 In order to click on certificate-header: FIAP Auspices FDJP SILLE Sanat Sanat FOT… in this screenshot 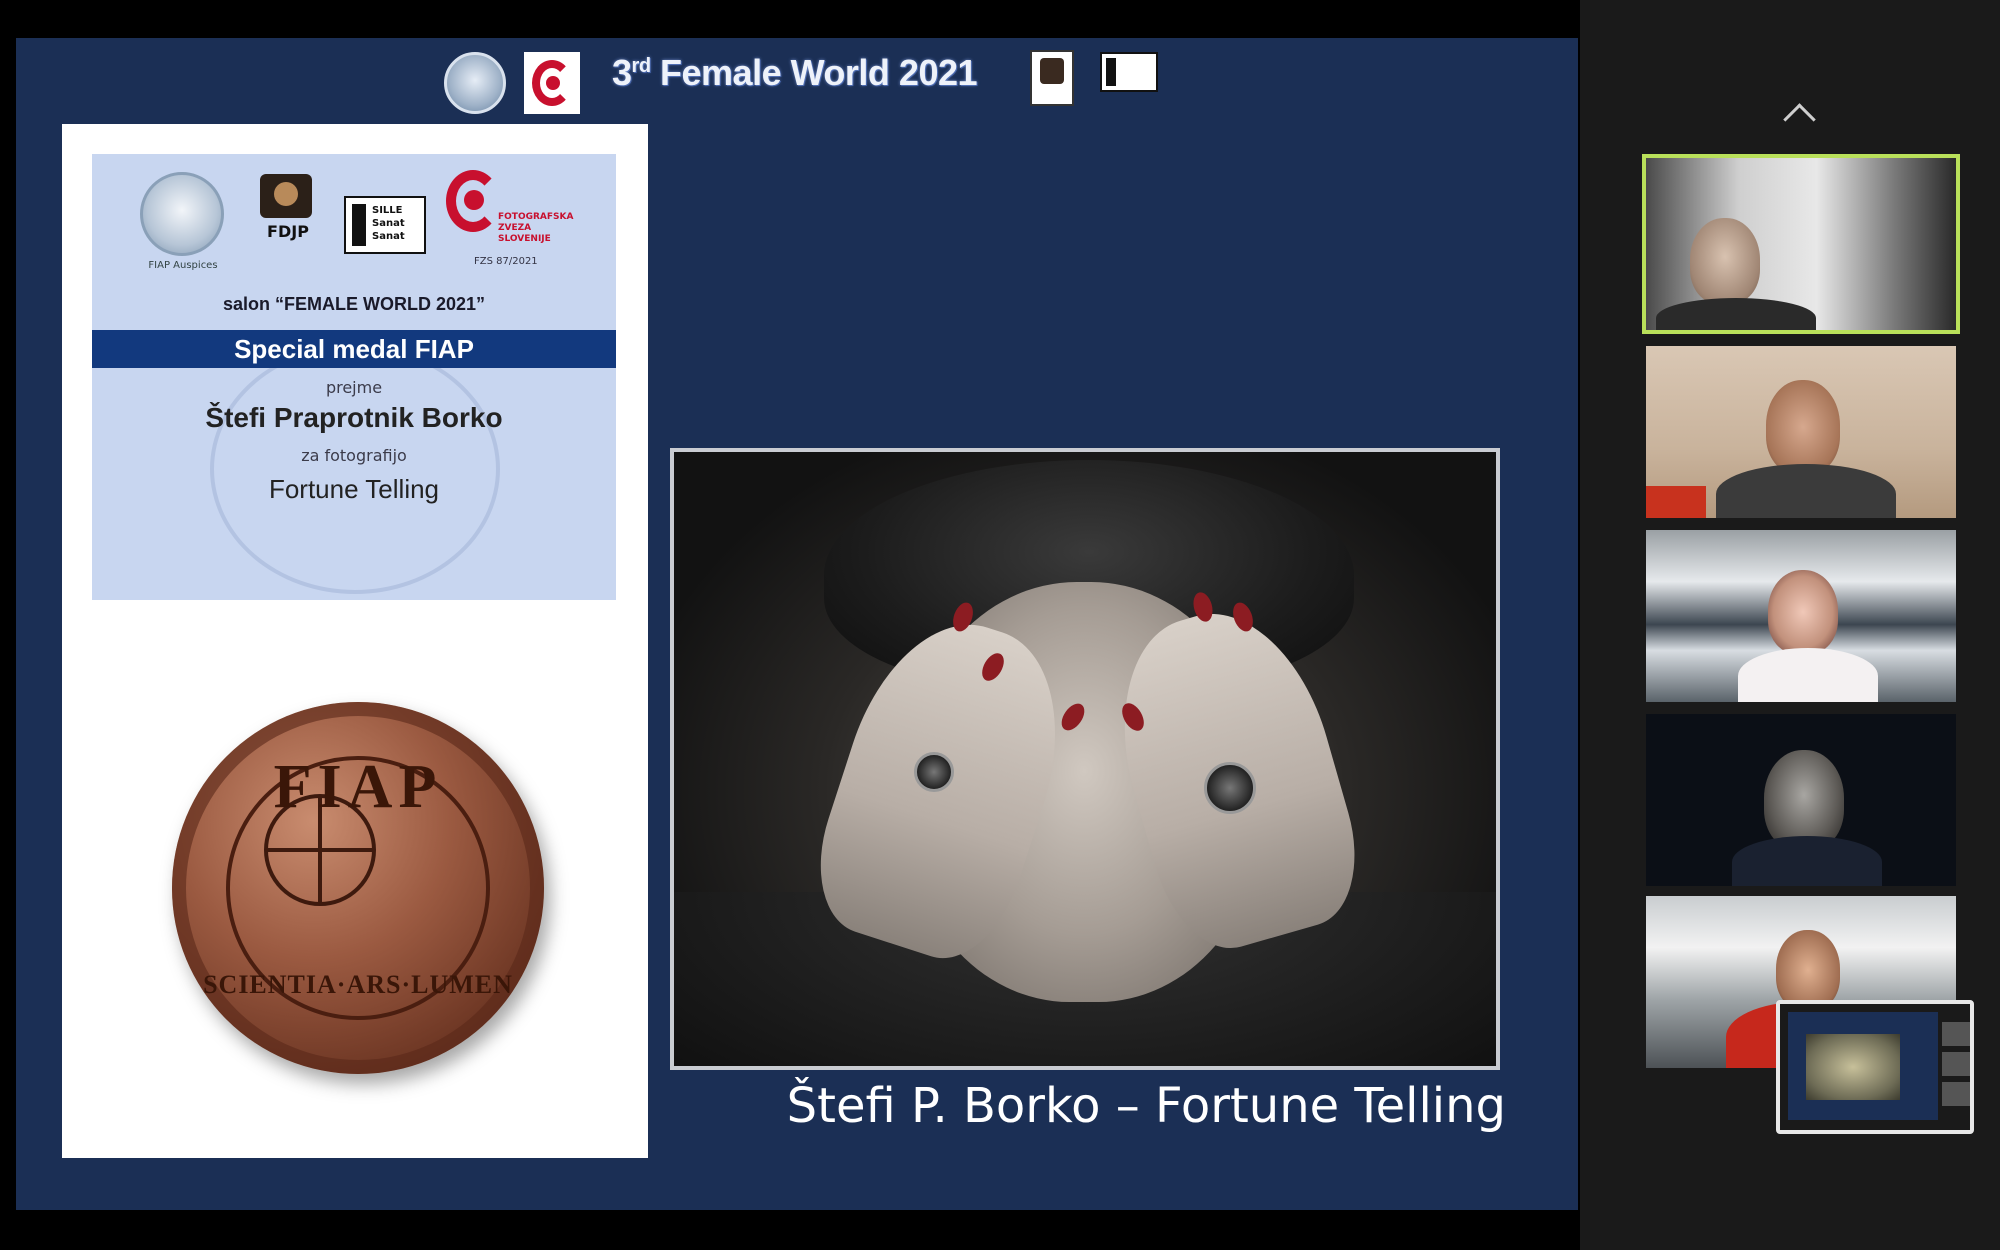, I will do `click(354, 377)`.